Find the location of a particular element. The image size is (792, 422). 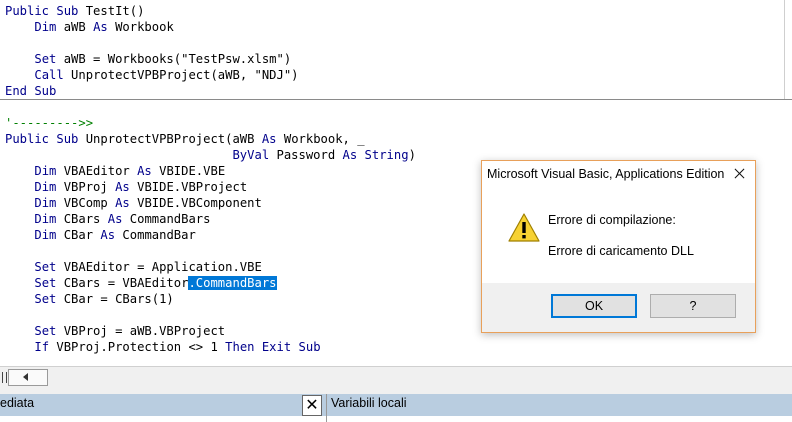

code-text: UnprotectVPBProject(aWB is located at coordinates (173, 139).